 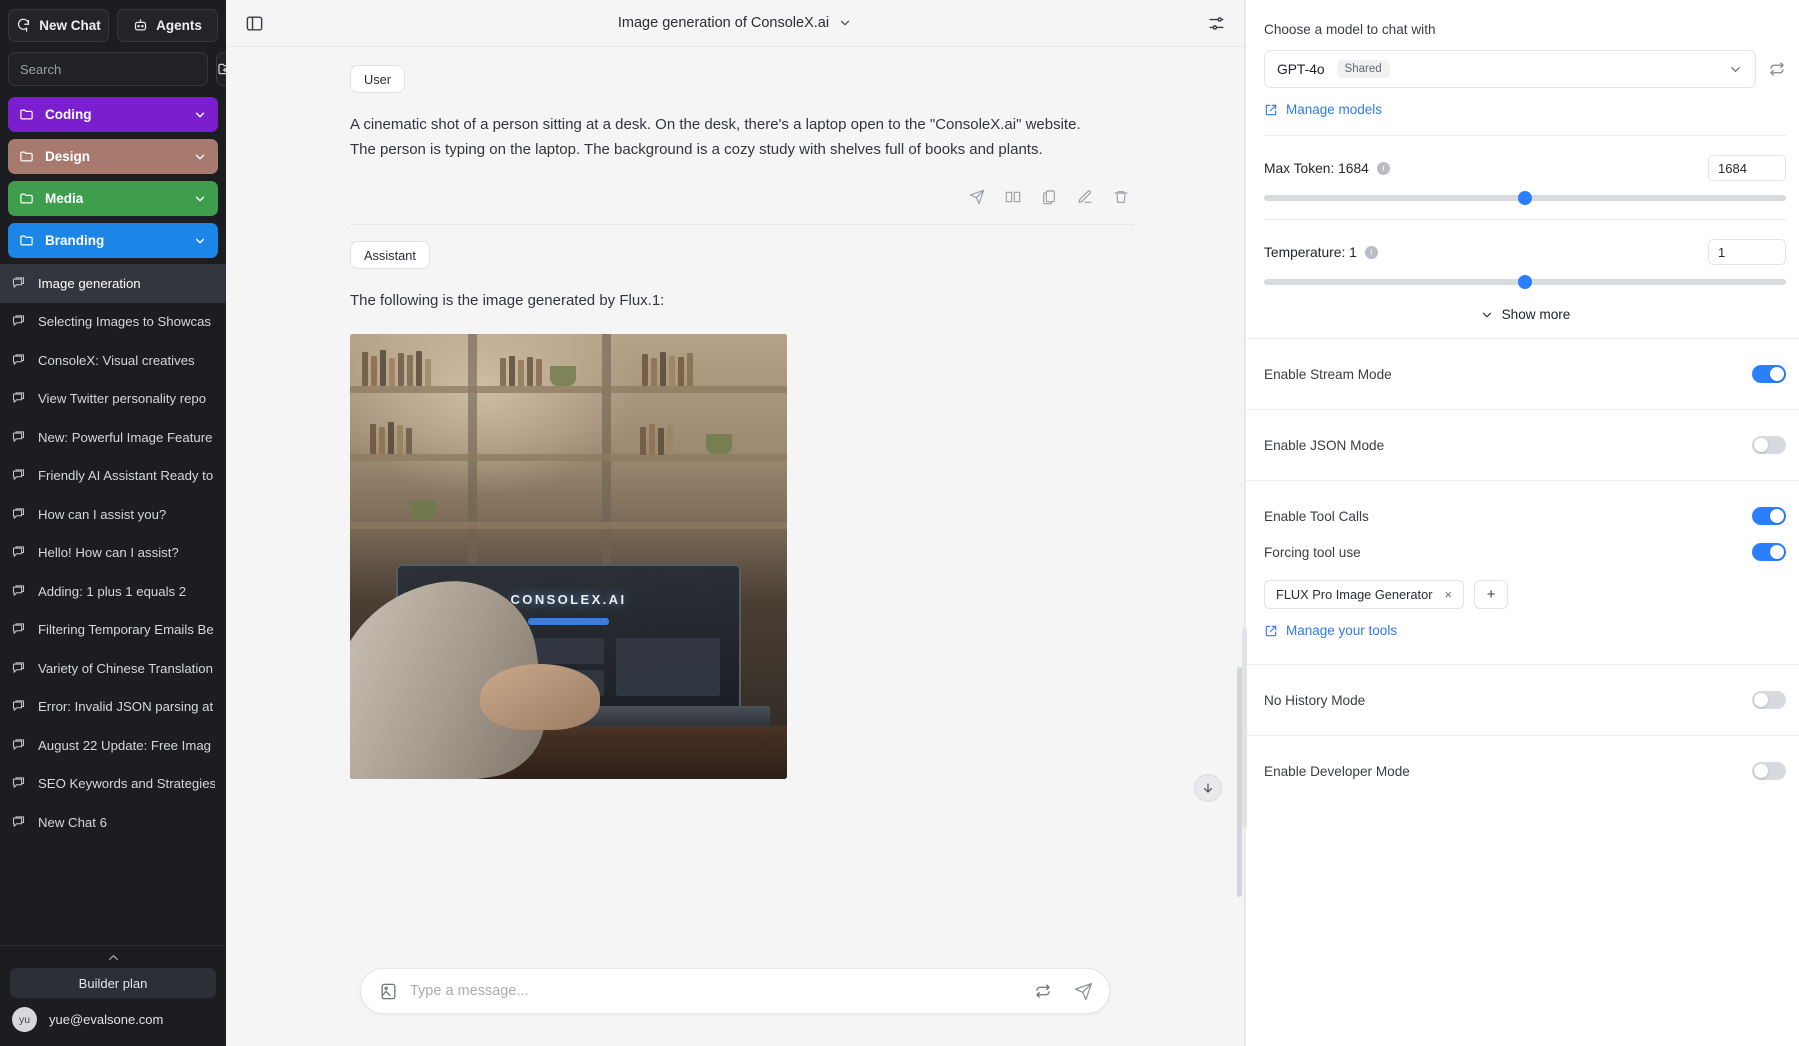 What do you see at coordinates (1769, 516) in the screenshot?
I see `tool-calls-toggle` at bounding box center [1769, 516].